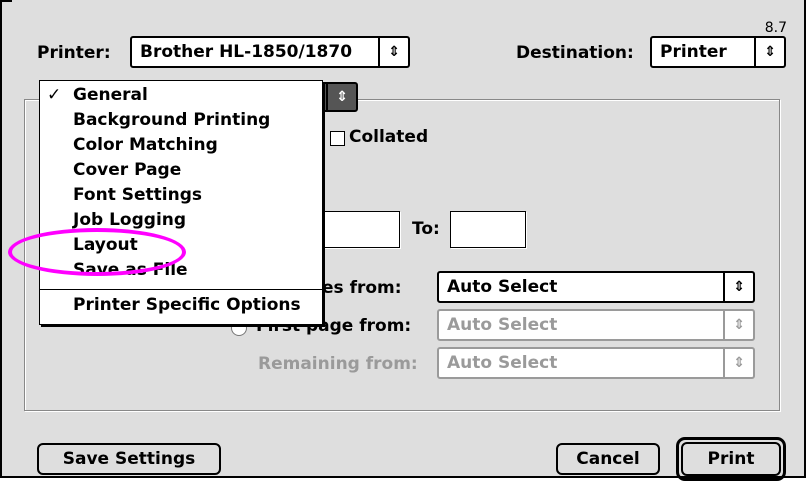 Image resolution: width=807 pixels, height=501 pixels. What do you see at coordinates (337, 138) in the screenshot?
I see `collated-checkbox` at bounding box center [337, 138].